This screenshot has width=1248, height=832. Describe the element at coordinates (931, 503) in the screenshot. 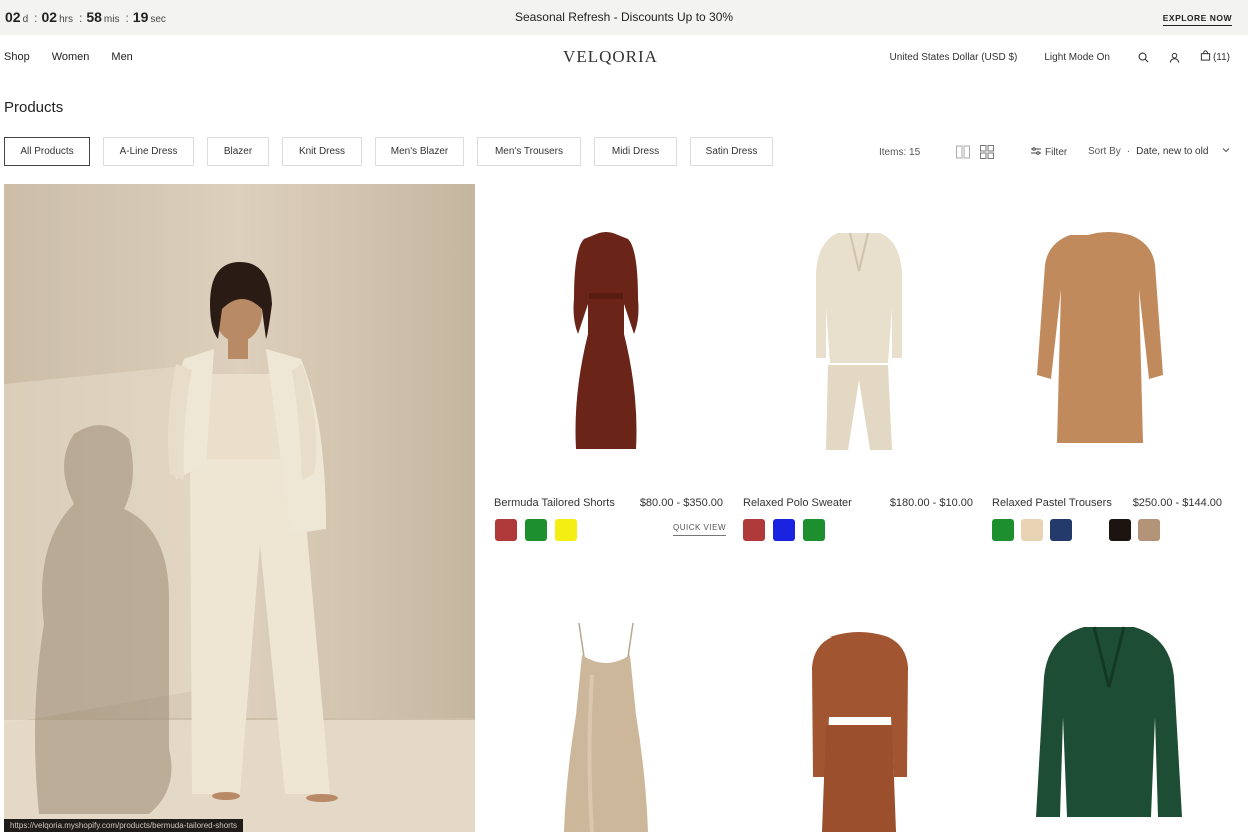

I see `product-price-2: $180.00 - $10.00` at that location.